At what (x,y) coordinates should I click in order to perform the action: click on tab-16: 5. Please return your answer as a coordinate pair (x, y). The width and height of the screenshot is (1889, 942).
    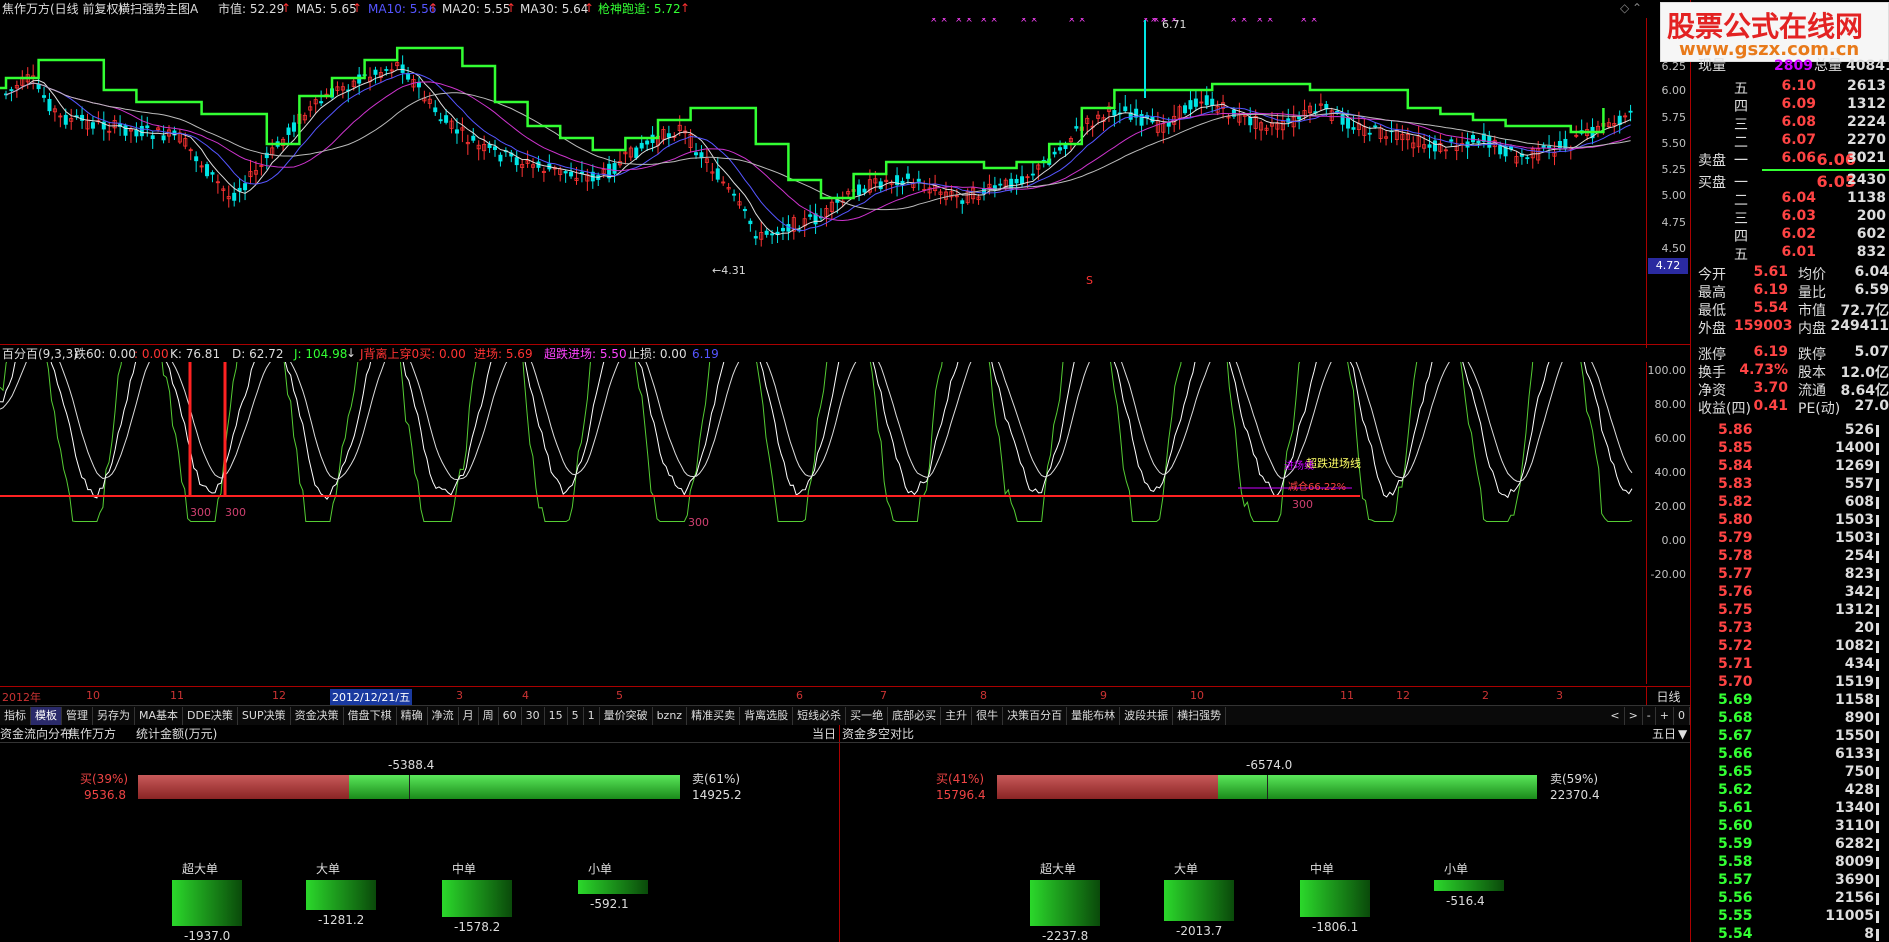
    Looking at the image, I should click on (576, 715).